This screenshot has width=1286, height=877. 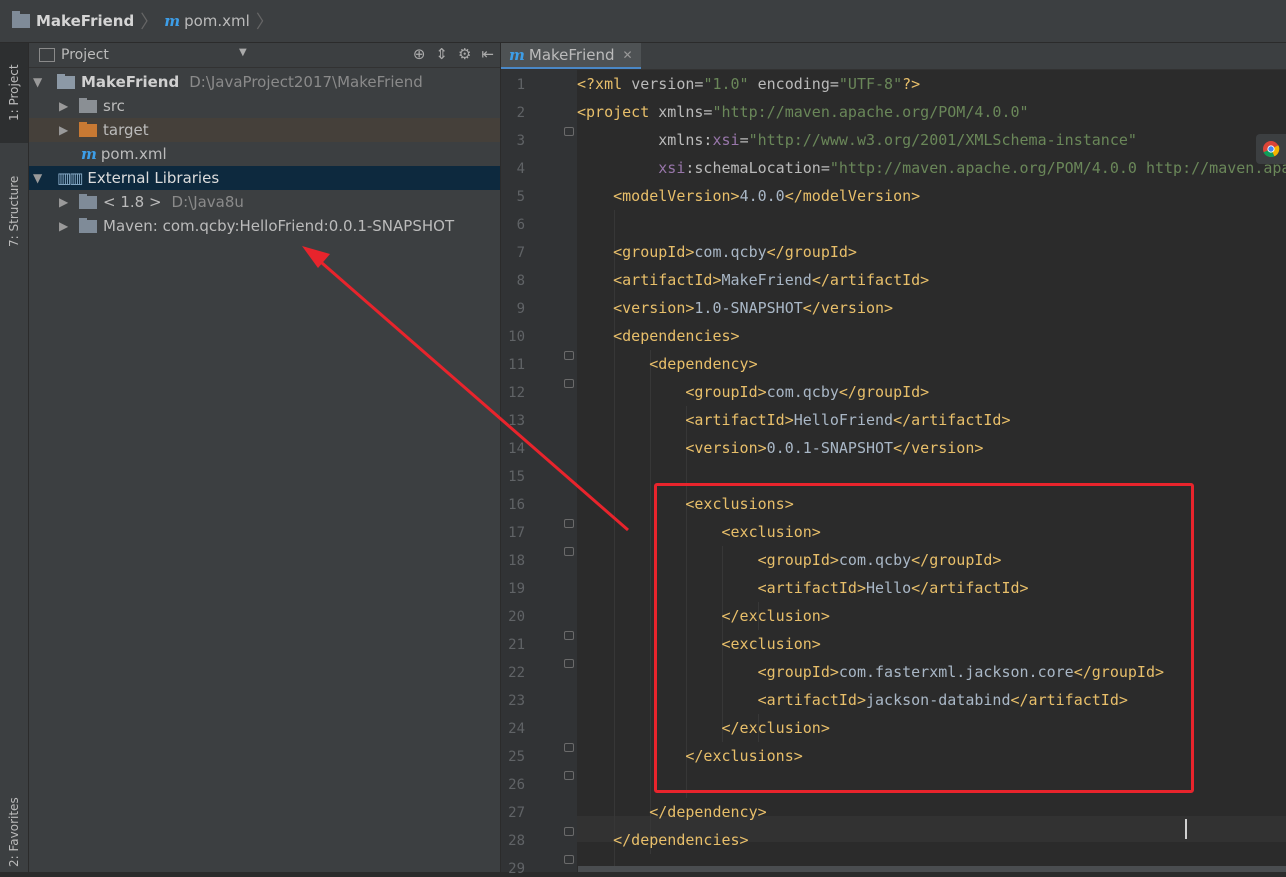 I want to click on annotation-arrow-icon, so click(x=465, y=389).